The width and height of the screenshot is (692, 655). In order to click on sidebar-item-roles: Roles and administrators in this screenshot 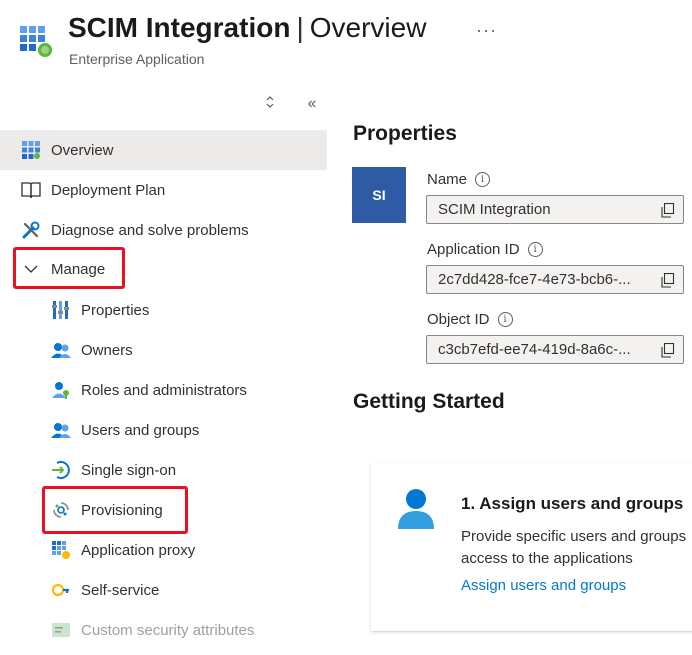, I will do `click(163, 390)`.